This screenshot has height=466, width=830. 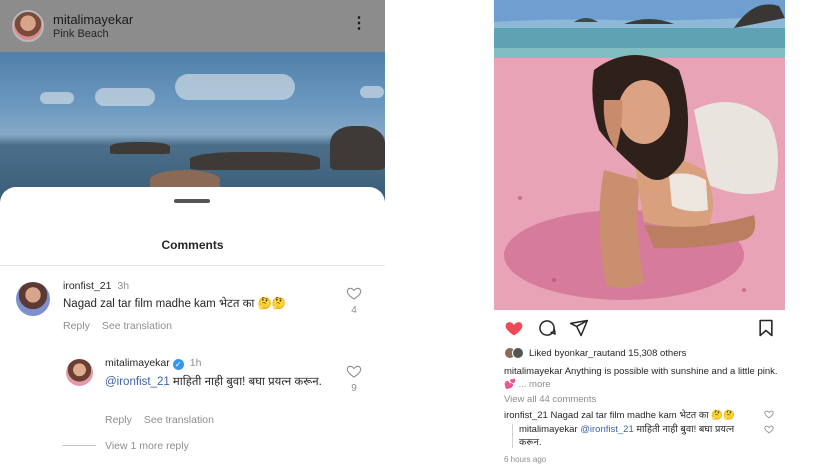 What do you see at coordinates (93, 19) in the screenshot?
I see `post-username: mitalimayekar` at bounding box center [93, 19].